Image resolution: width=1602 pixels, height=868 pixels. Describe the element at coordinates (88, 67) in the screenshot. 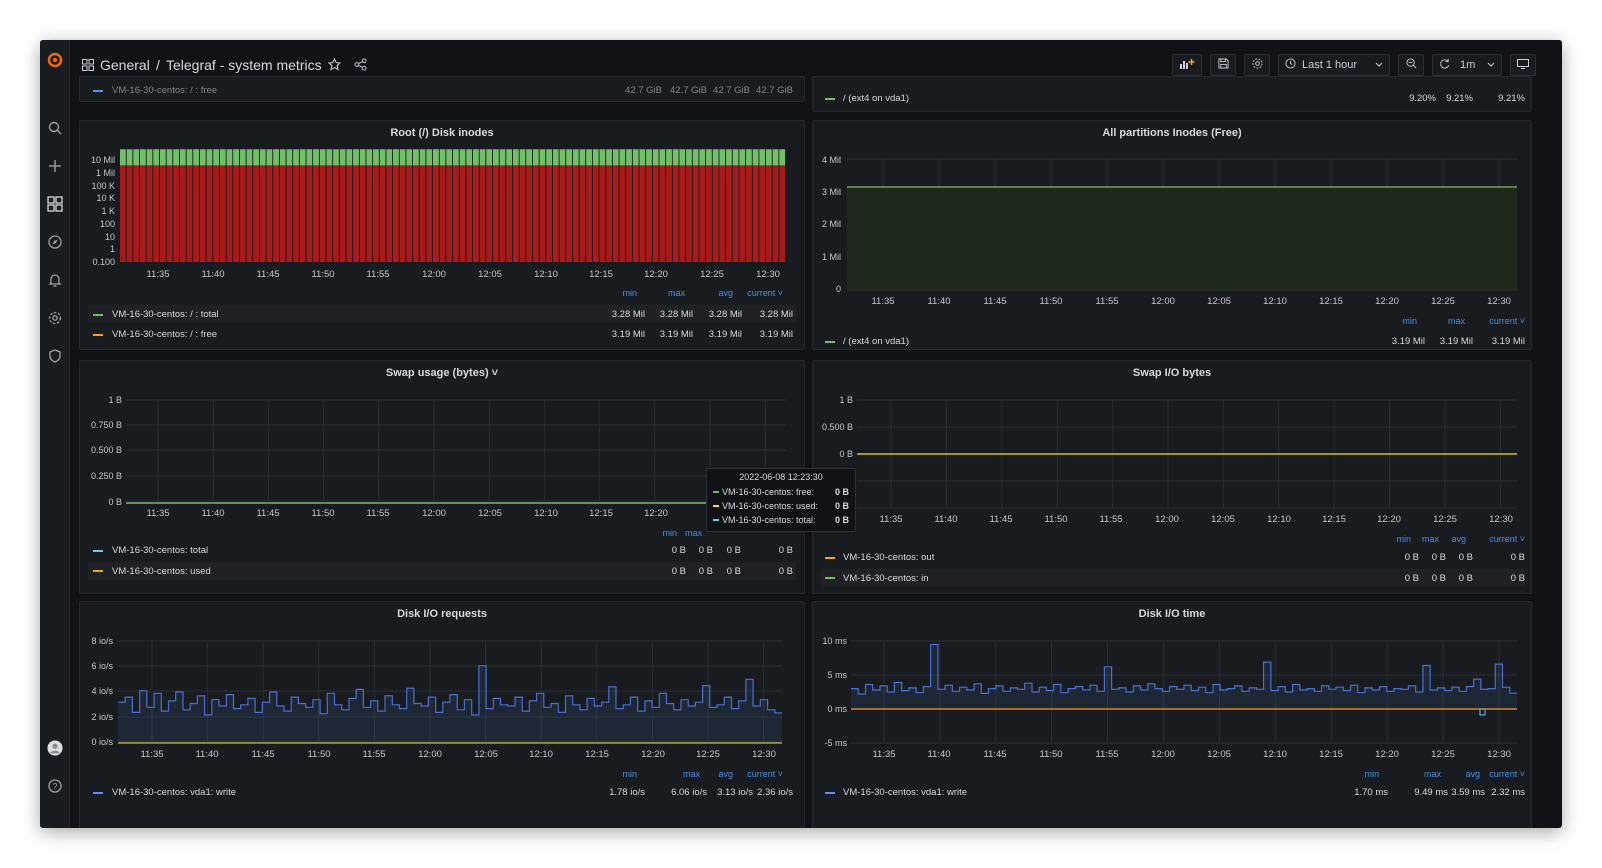

I see `grid-icon` at that location.